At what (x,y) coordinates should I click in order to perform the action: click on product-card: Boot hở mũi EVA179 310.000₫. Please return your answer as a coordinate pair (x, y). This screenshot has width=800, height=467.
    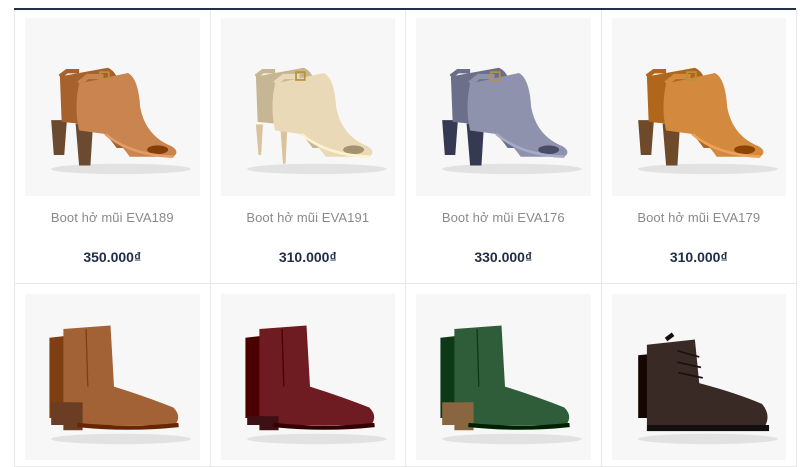
    Looking at the image, I should click on (699, 147).